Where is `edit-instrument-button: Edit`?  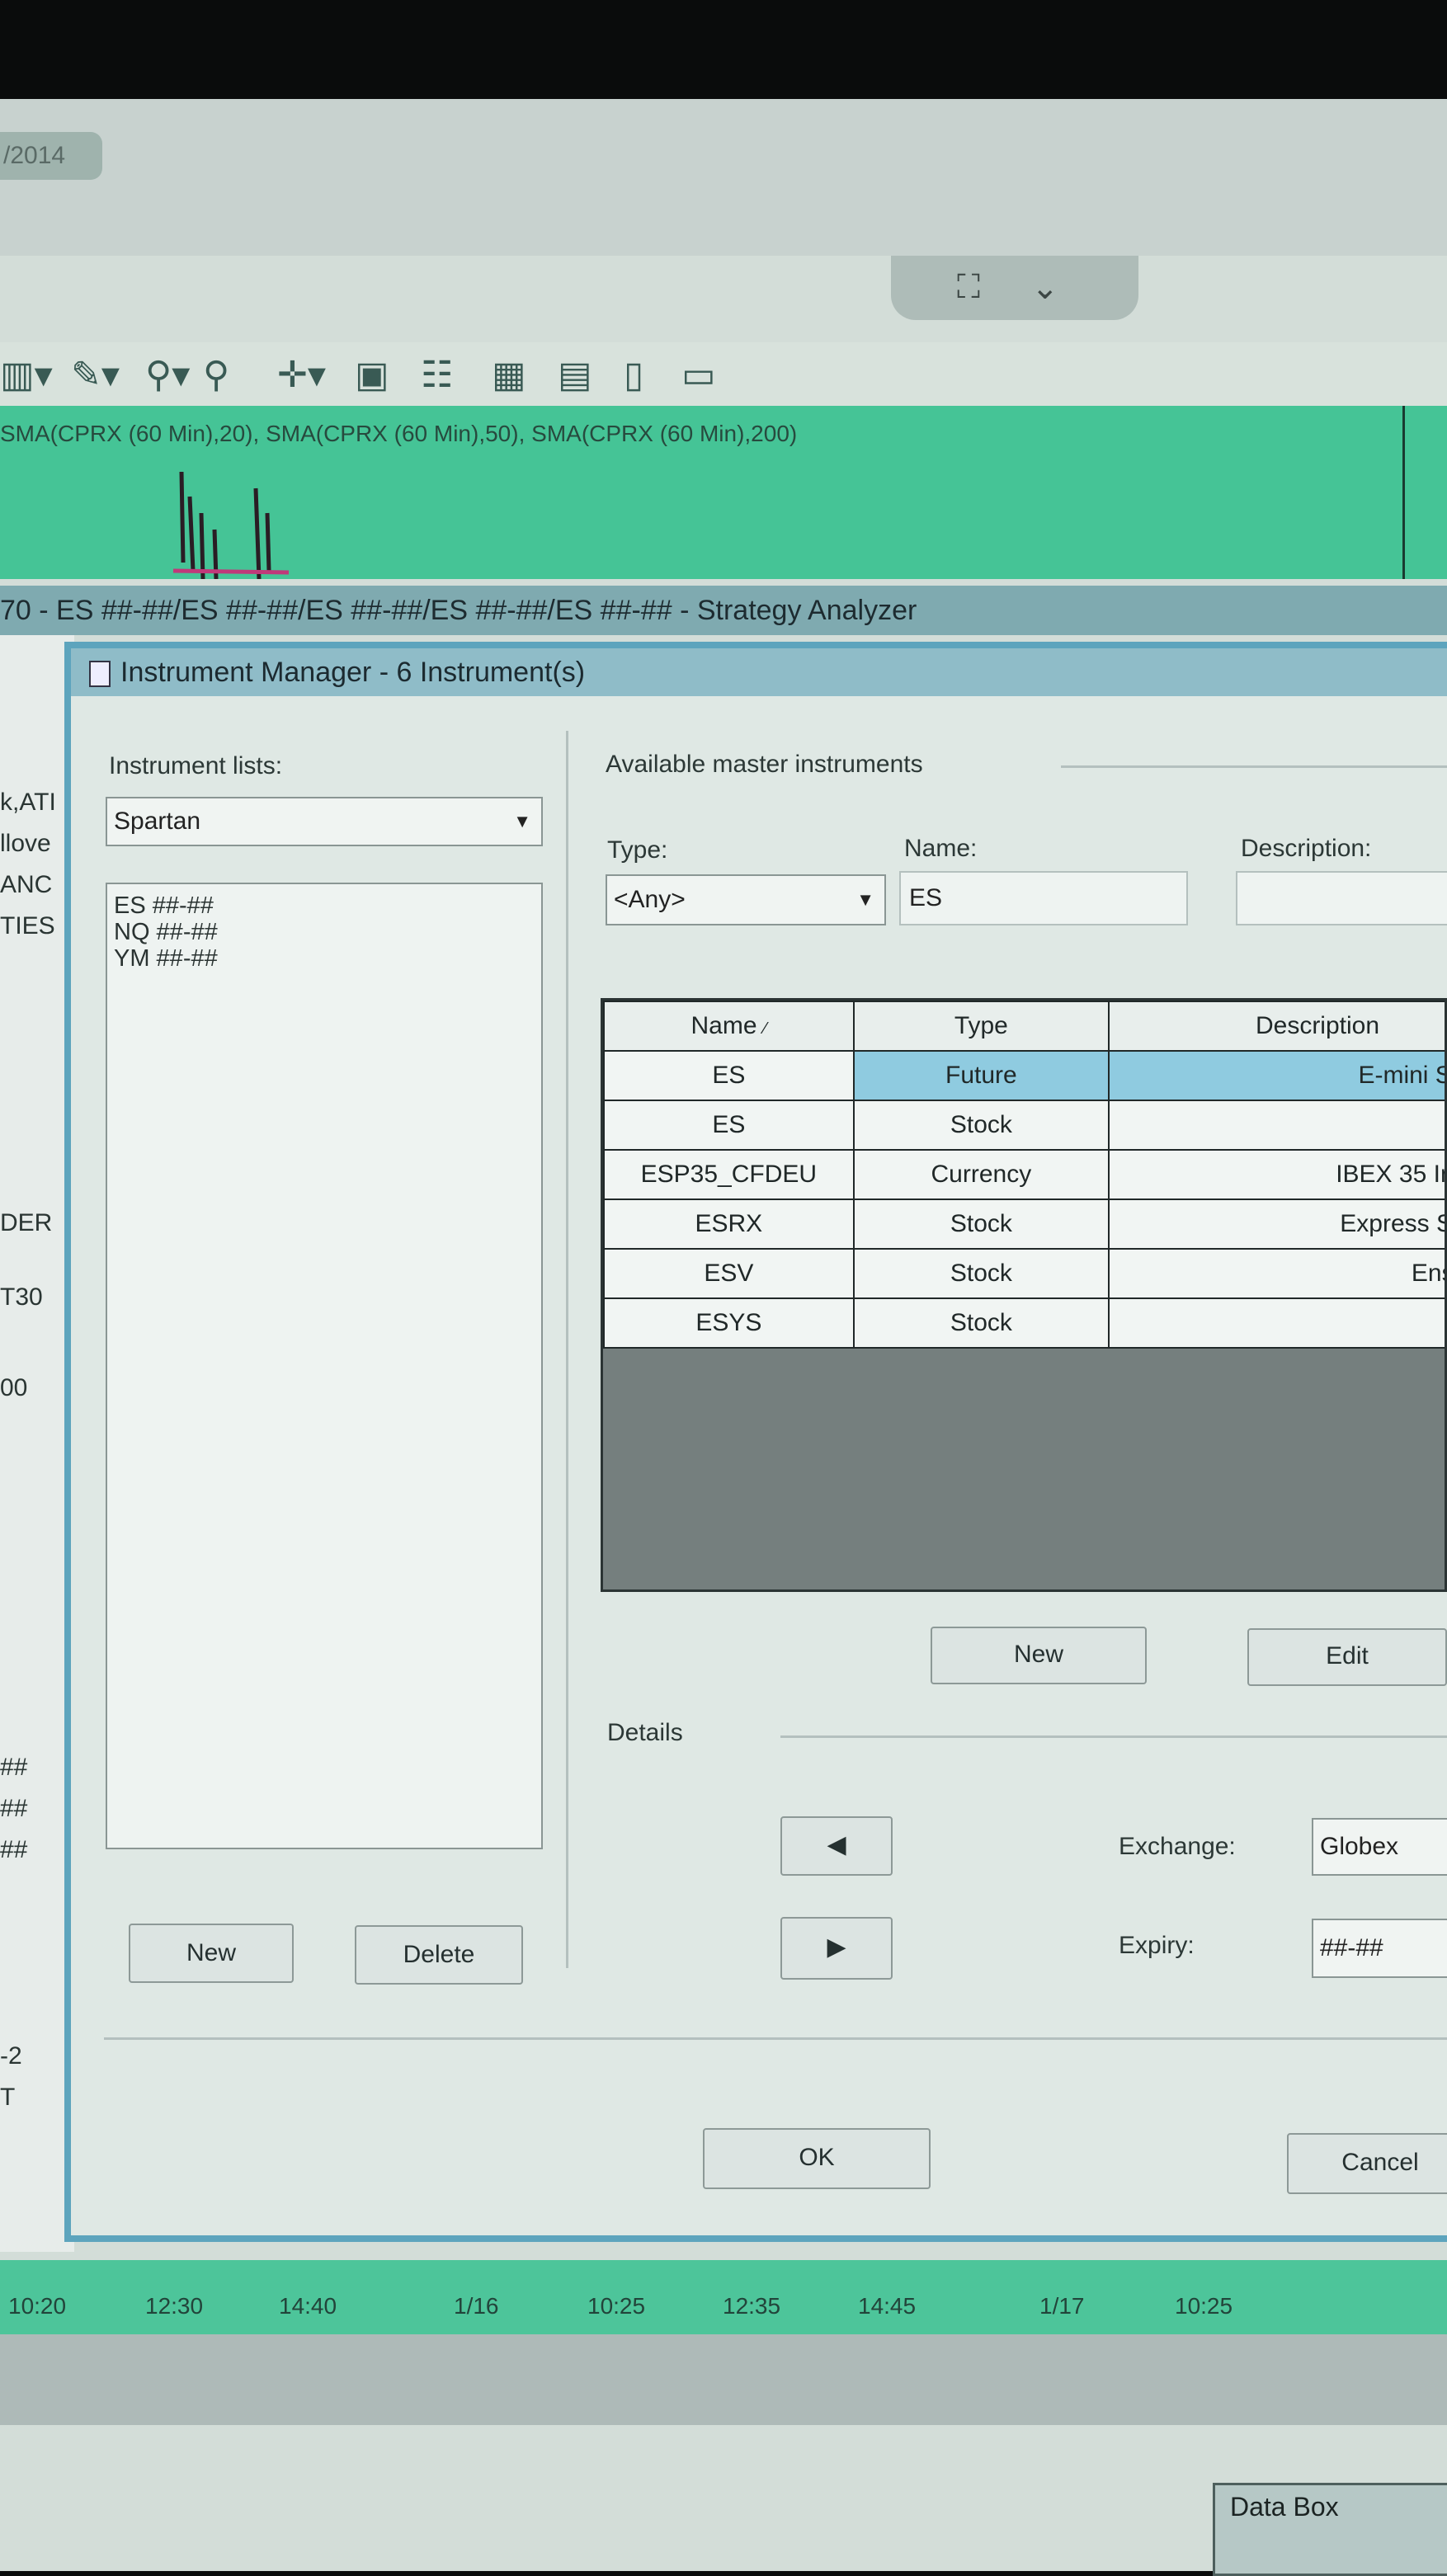 edit-instrument-button: Edit is located at coordinates (1347, 1657).